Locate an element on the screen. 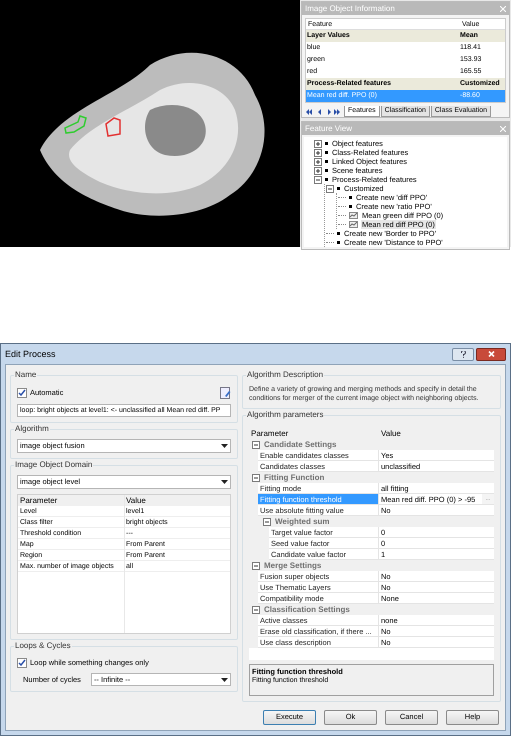 The image size is (511, 736). category-label: Candidate Settings is located at coordinates (300, 444).